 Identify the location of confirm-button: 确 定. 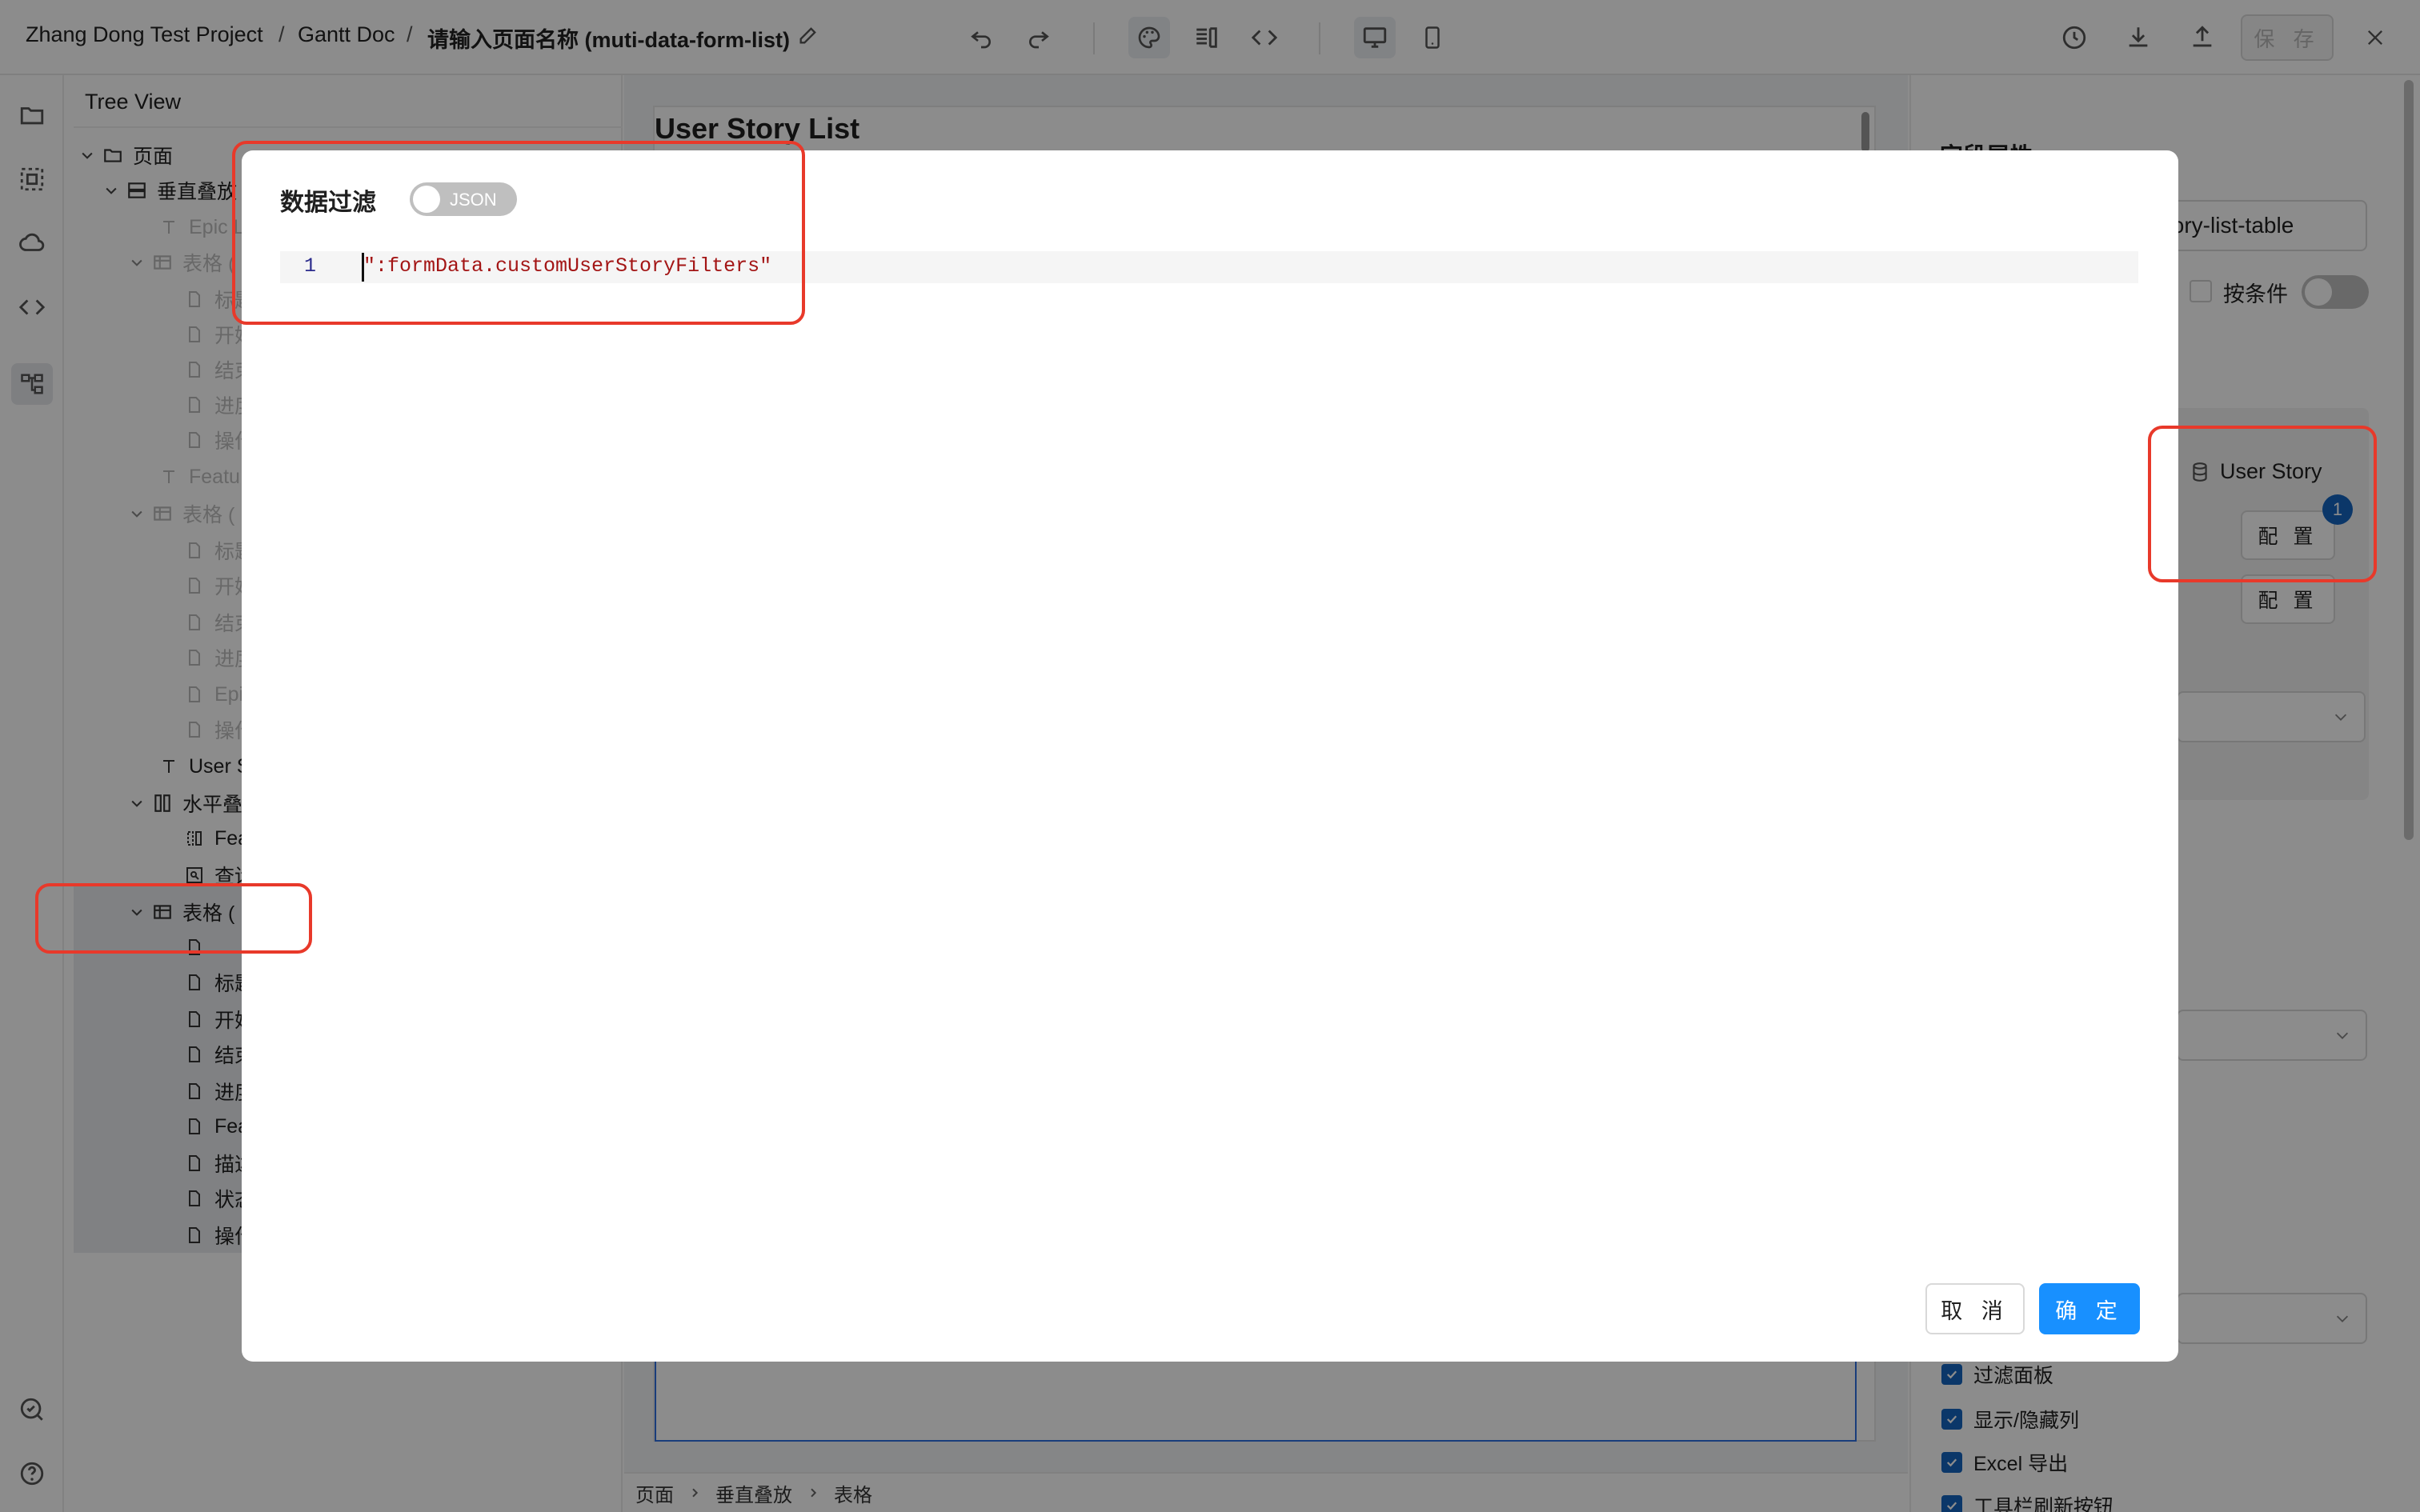
(2089, 1308).